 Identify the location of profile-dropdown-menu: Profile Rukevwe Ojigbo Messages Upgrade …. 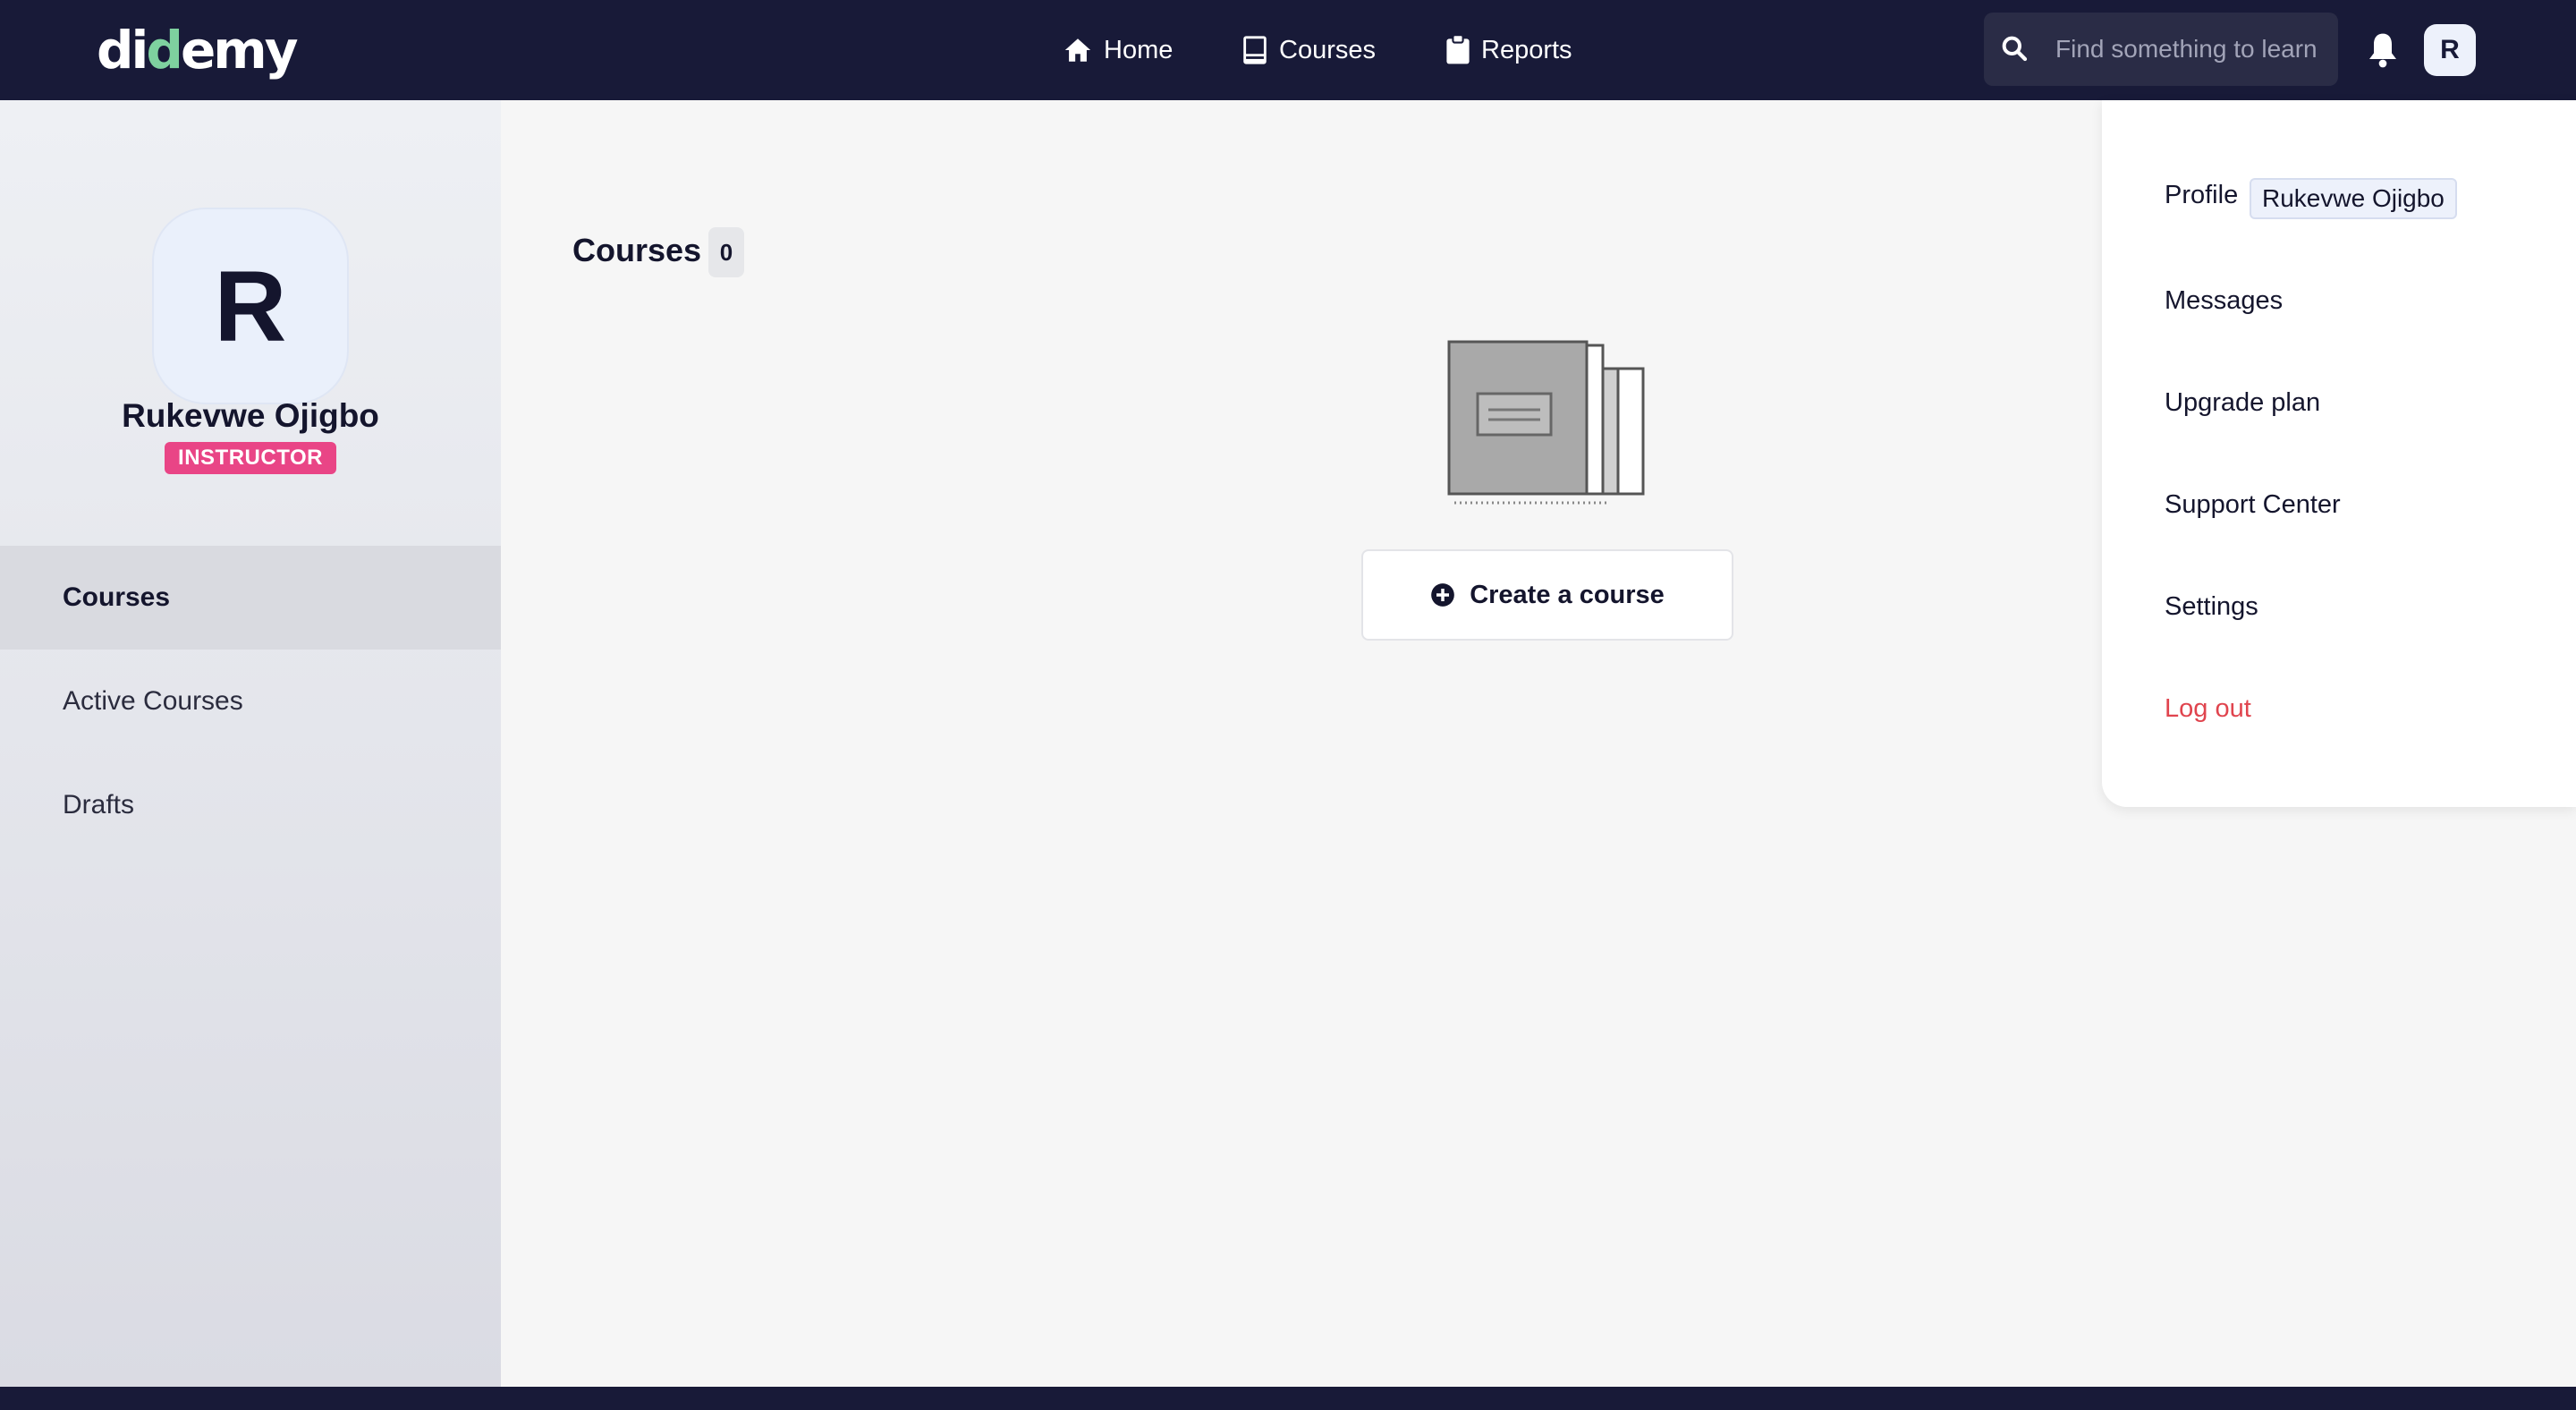
(2339, 454).